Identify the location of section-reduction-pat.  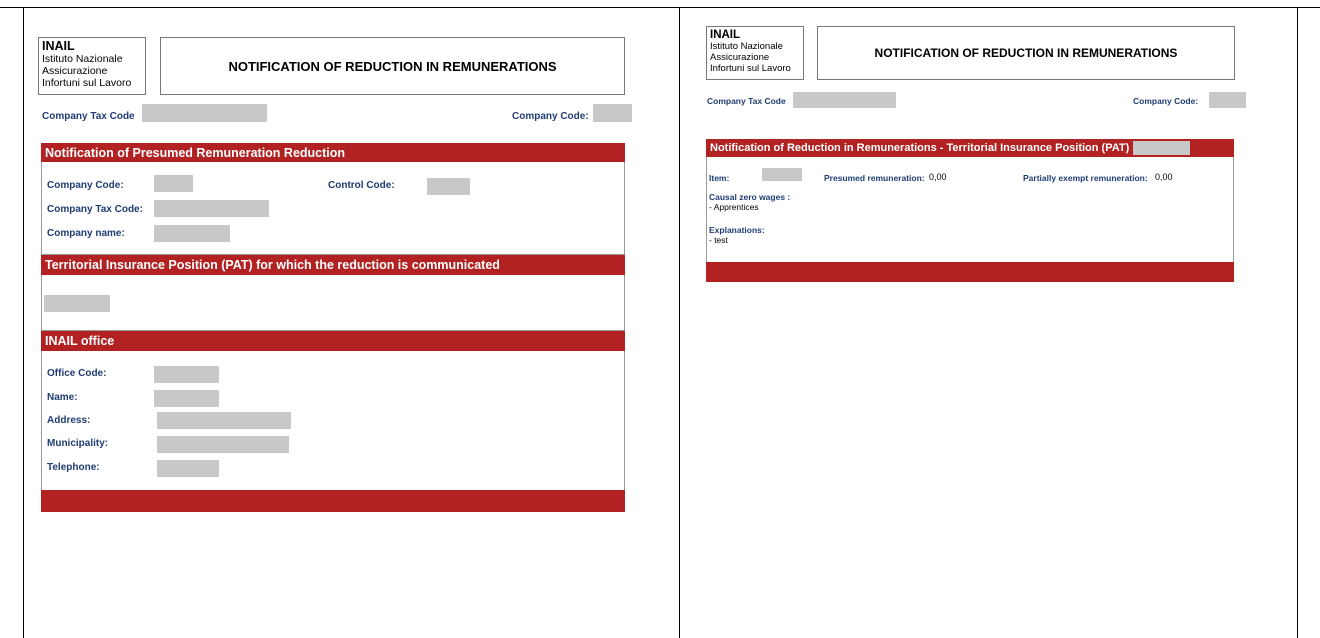
(970, 210).